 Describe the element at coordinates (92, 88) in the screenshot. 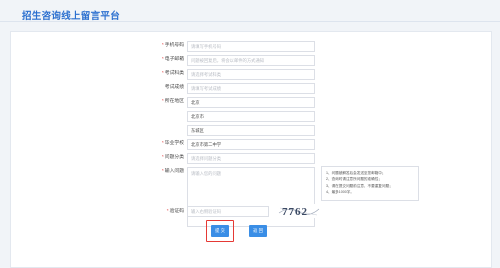

I see `form-row: 考试成绩` at that location.